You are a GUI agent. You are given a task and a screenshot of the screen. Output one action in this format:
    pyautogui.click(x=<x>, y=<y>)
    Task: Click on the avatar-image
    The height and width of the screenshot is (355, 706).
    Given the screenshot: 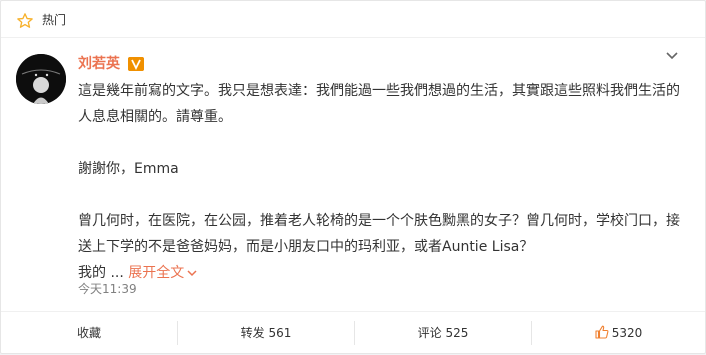 What is the action you would take?
    pyautogui.click(x=41, y=79)
    